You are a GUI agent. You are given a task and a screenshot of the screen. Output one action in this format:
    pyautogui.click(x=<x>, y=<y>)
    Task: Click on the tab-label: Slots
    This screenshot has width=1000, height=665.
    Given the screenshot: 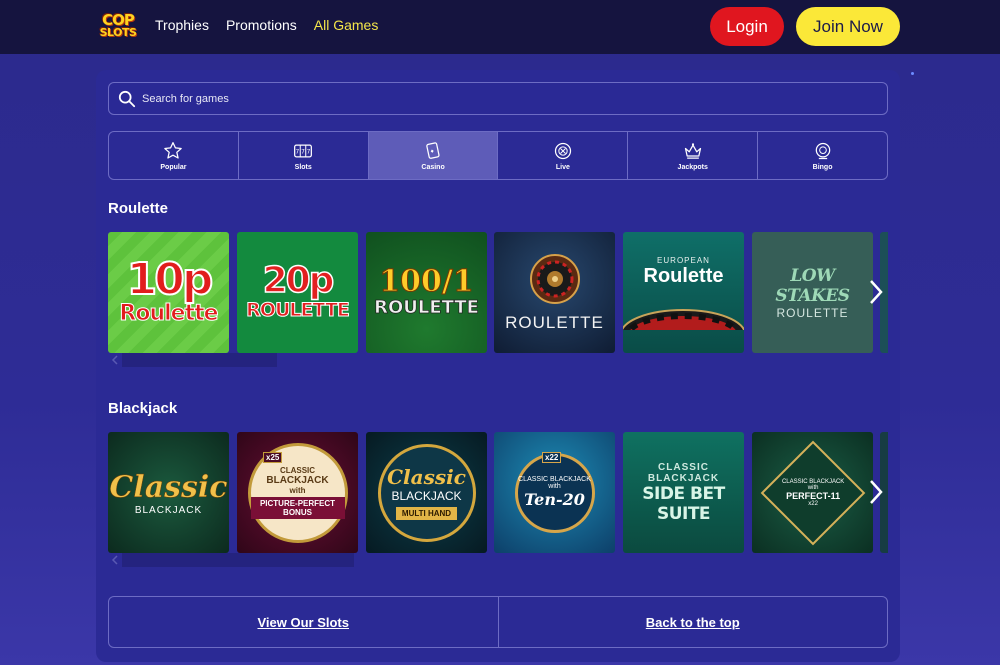 What is the action you would take?
    pyautogui.click(x=303, y=167)
    